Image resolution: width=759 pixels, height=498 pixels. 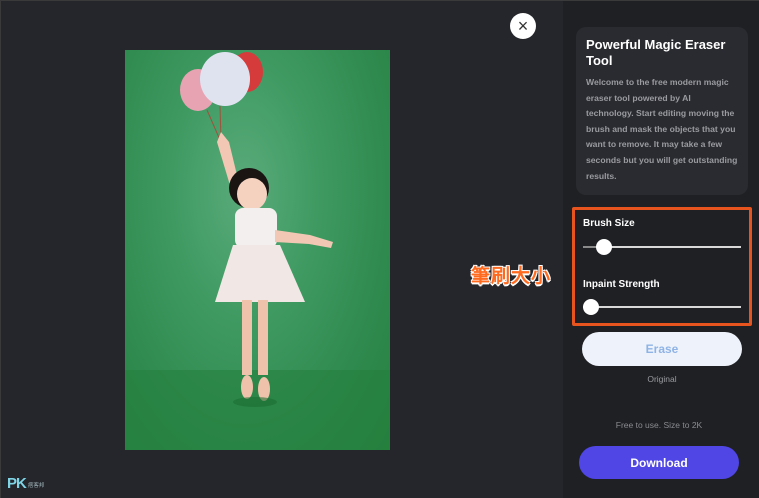 I want to click on brush-size-slider, so click(x=662, y=247).